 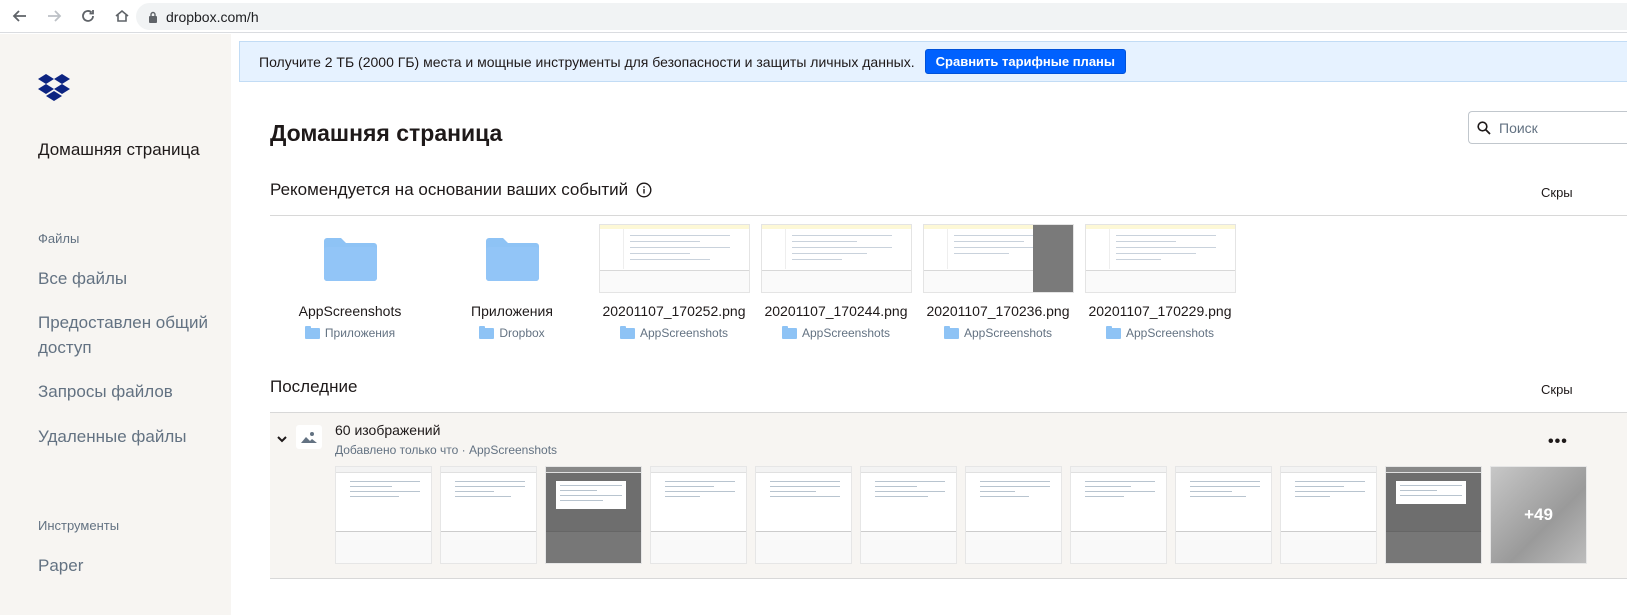 What do you see at coordinates (128, 436) in the screenshot?
I see `sidebar-item-deleted-files: Удаленные файлы` at bounding box center [128, 436].